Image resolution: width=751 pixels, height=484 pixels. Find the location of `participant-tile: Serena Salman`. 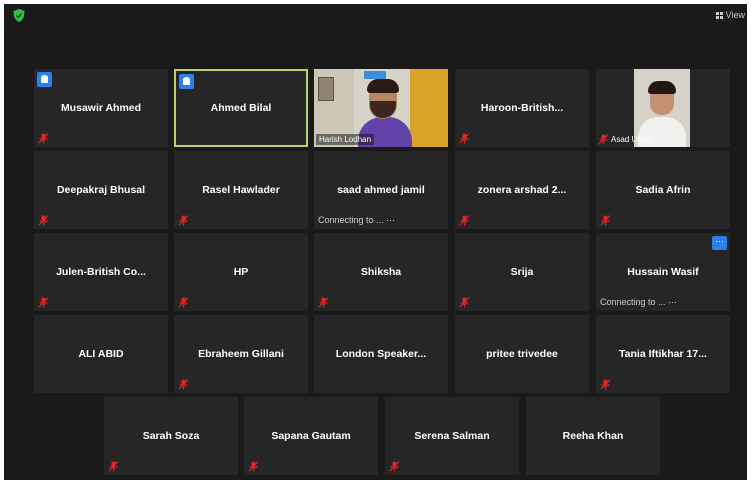

participant-tile: Serena Salman is located at coordinates (452, 436).